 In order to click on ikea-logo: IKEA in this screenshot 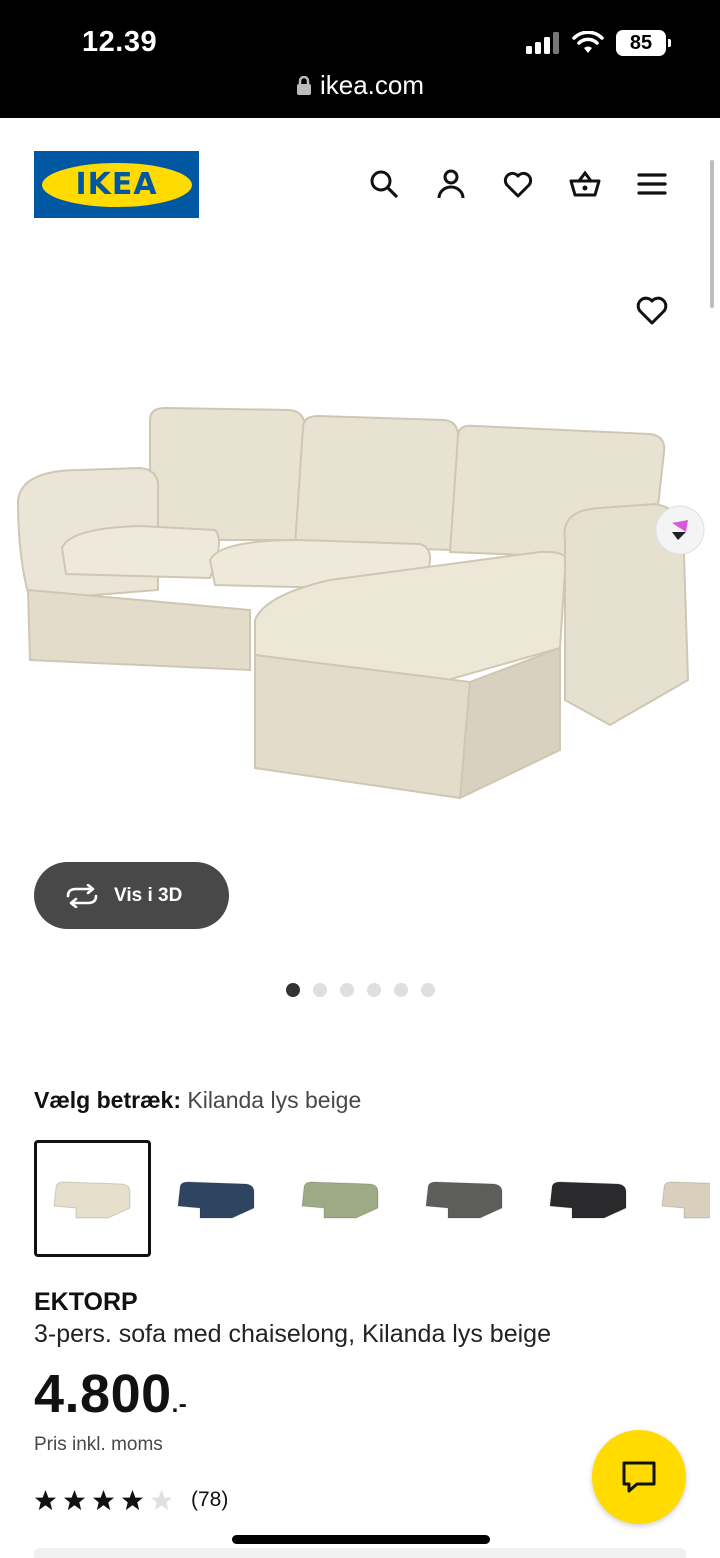, I will do `click(116, 184)`.